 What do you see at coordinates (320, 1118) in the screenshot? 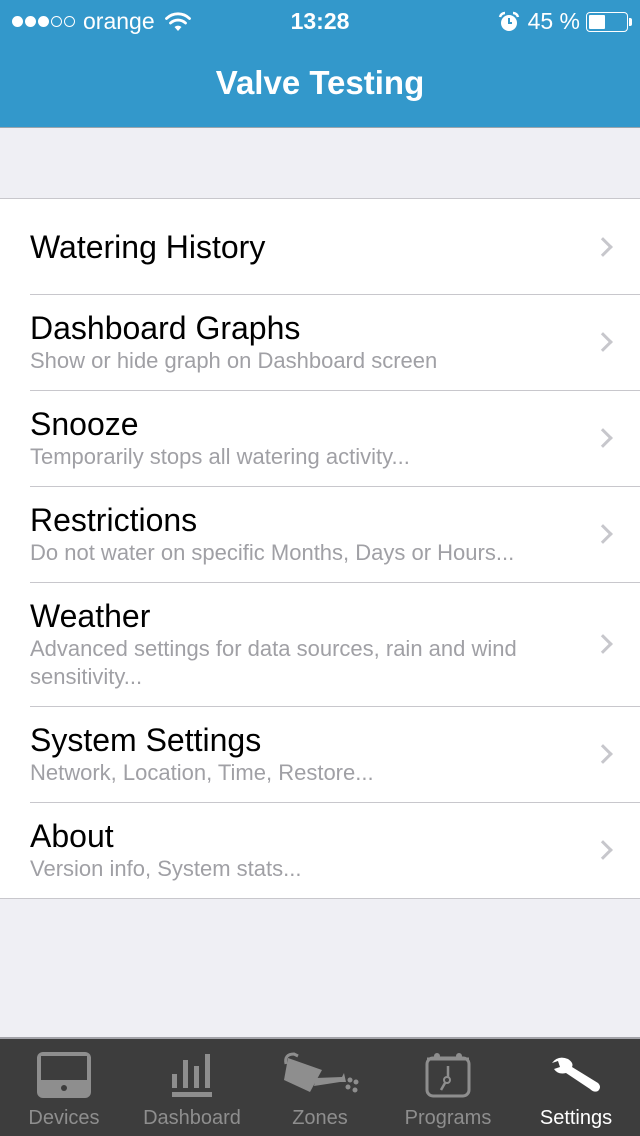
I see `tab-label: Zones` at bounding box center [320, 1118].